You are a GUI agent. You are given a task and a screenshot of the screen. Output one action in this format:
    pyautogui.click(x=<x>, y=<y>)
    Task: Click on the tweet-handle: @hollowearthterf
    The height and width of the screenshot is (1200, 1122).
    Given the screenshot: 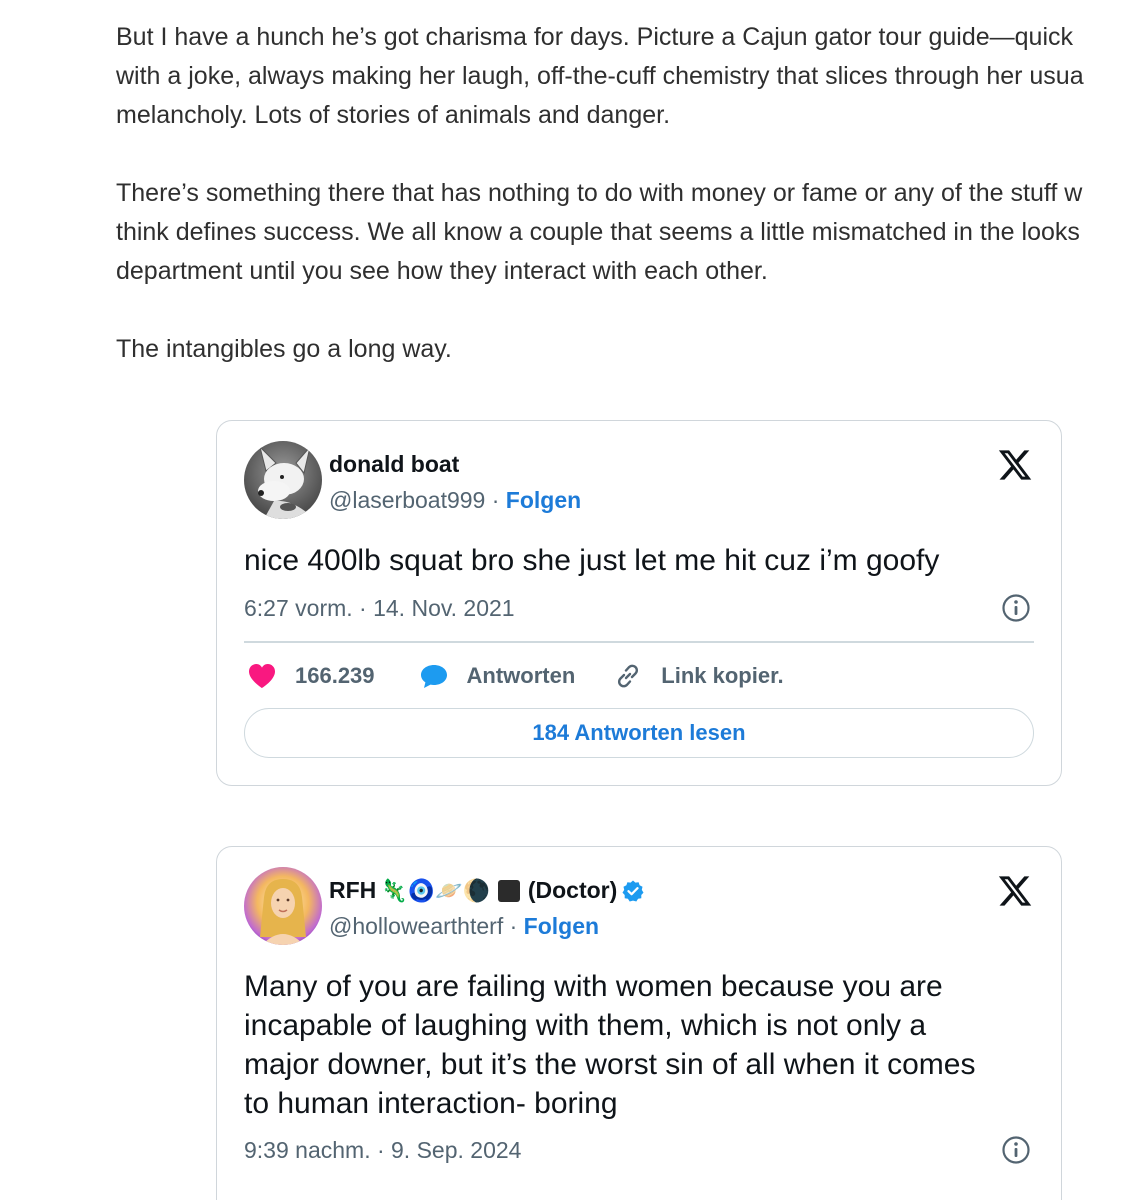 What is the action you would take?
    pyautogui.click(x=416, y=926)
    